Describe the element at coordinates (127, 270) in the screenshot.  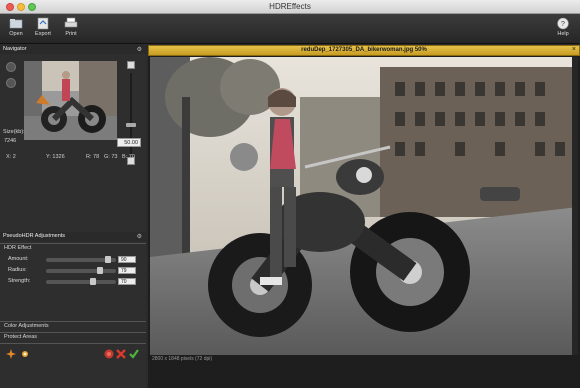
I see `radius-value-field: 79` at that location.